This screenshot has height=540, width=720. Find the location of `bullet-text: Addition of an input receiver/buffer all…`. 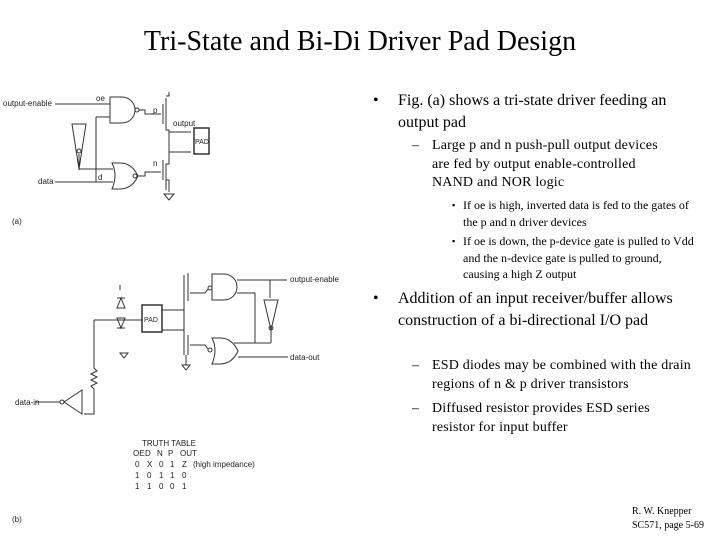

bullet-text: Addition of an input receiver/buffer all… is located at coordinates (535, 309).